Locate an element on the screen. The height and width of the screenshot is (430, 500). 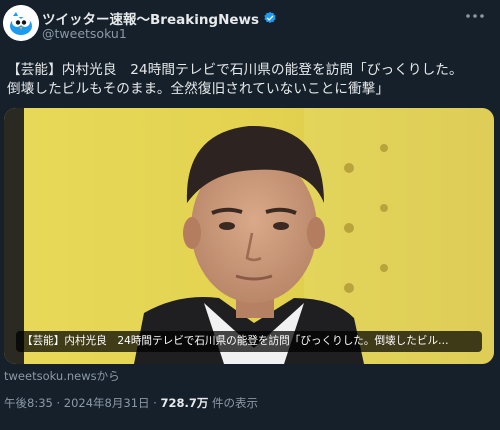
tweet-text-line: 倒壊したビルもそのまま。全然復旧されていないことに衝撃」 is located at coordinates (198, 89).